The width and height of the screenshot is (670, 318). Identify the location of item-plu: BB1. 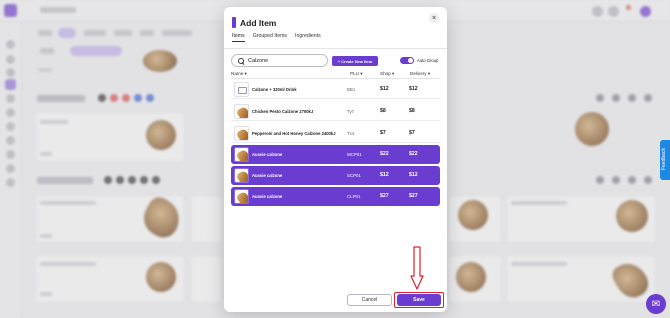
(351, 89).